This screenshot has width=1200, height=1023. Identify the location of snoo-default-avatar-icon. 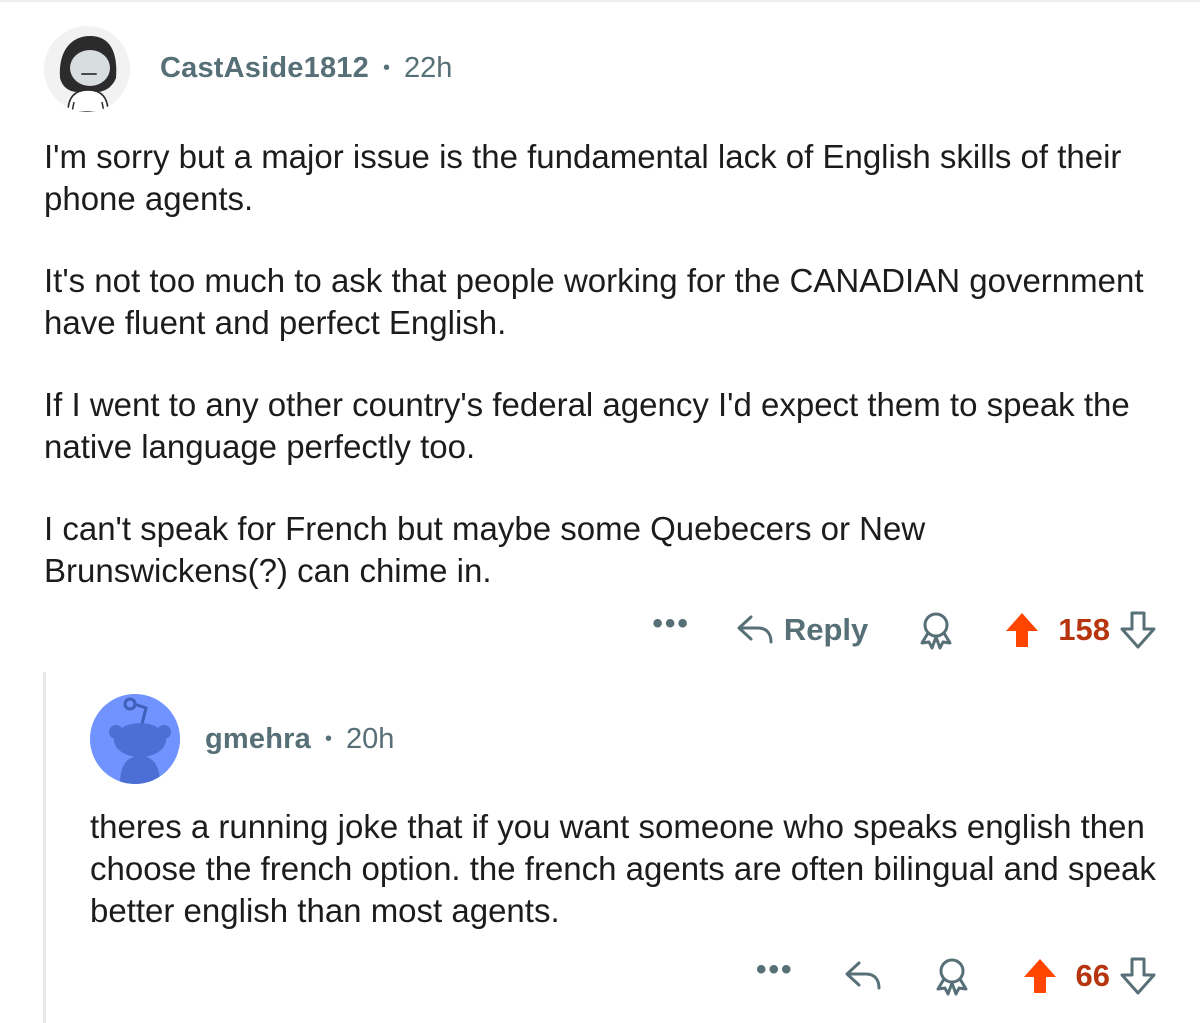
(135, 739).